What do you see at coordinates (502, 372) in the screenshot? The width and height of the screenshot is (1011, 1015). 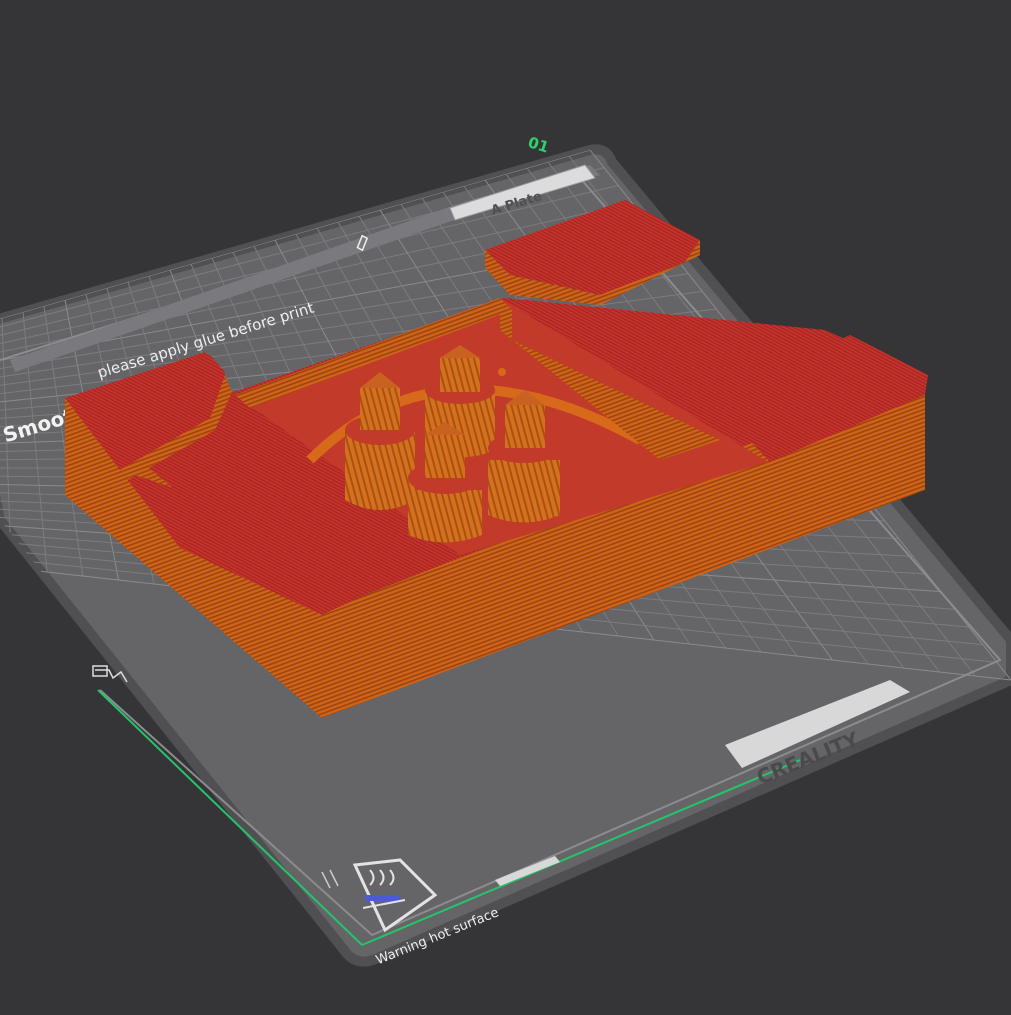 I see `peg-hole` at bounding box center [502, 372].